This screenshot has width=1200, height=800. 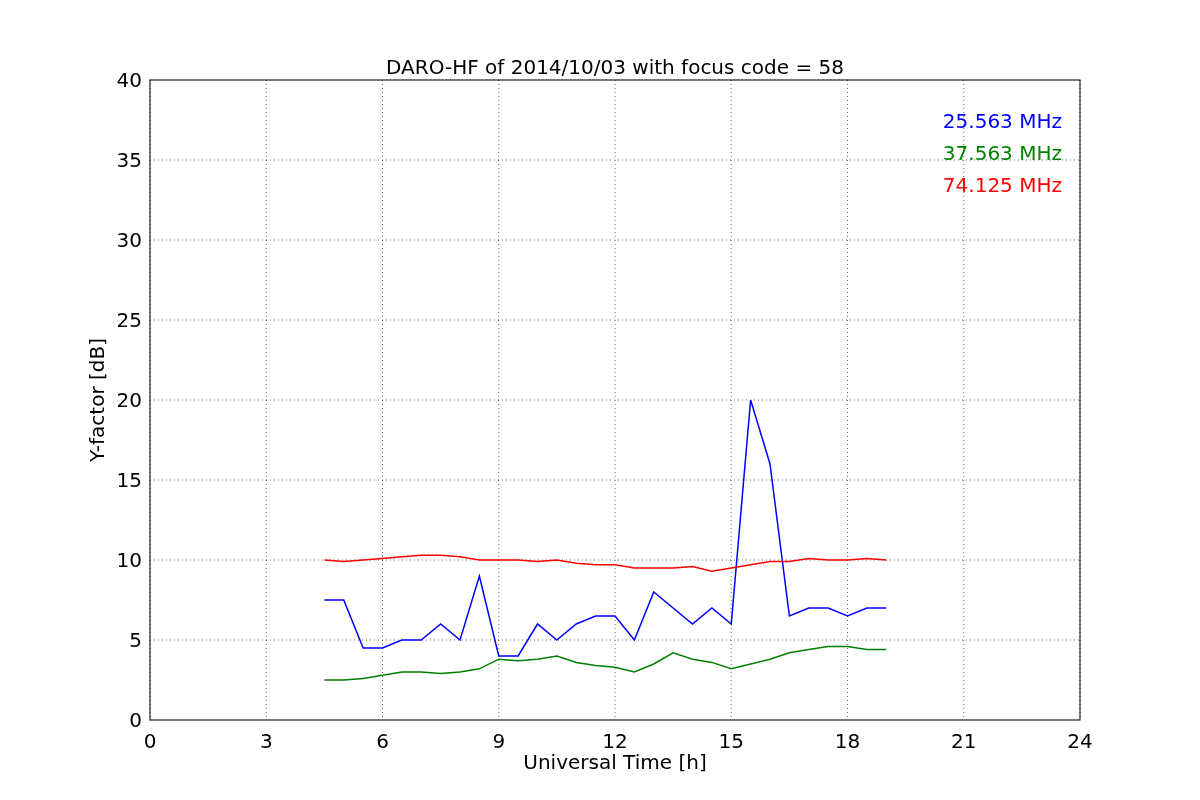 I want to click on y-tick-label: 10, so click(x=129, y=560).